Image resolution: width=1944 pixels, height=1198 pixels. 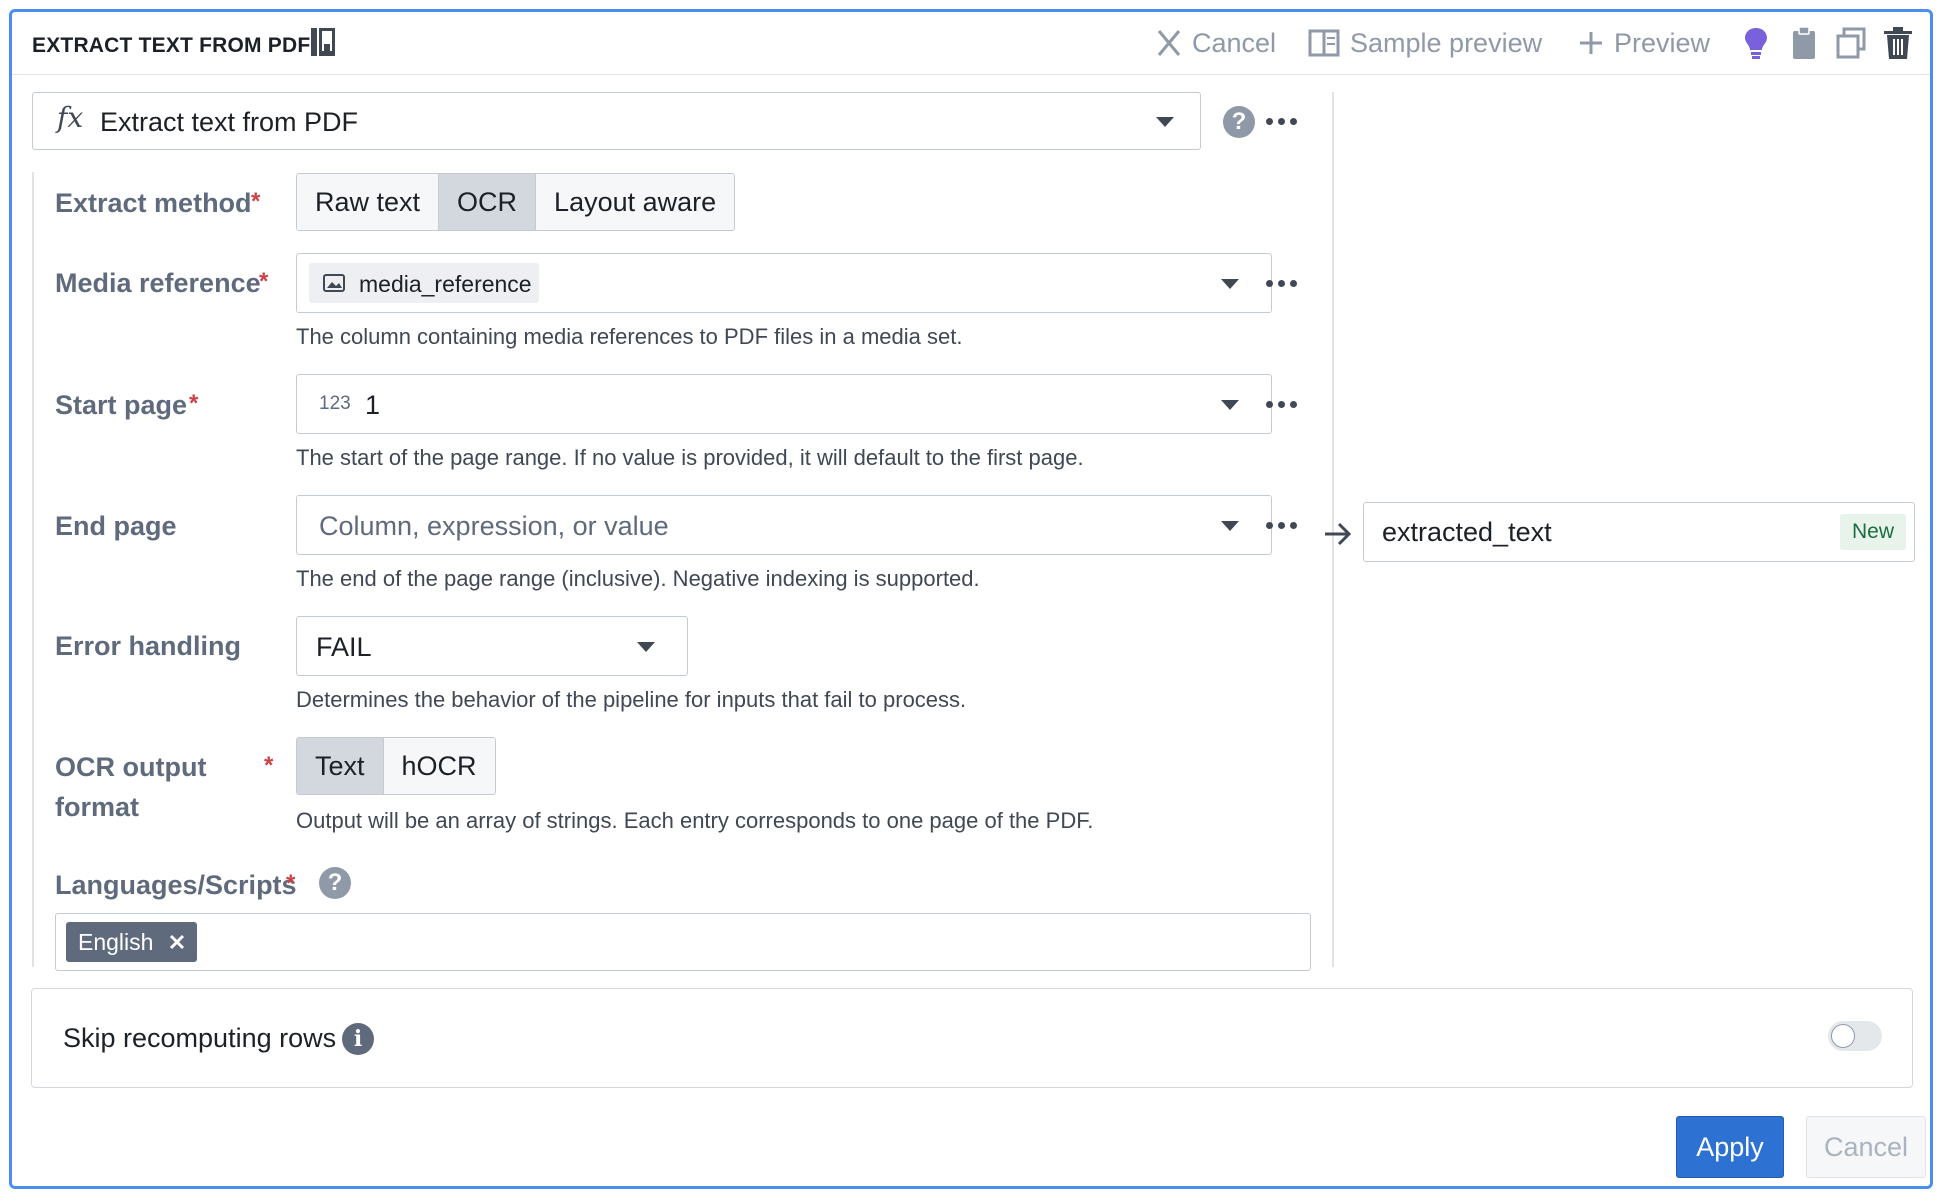 What do you see at coordinates (171, 45) in the screenshot?
I see `panel-title: EXTRACT TEXT FROM PDF` at bounding box center [171, 45].